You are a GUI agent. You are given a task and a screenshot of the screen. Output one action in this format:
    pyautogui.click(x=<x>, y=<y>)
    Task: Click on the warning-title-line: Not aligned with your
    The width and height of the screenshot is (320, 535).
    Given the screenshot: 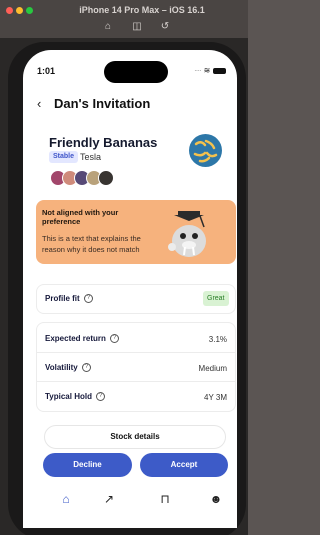 What is the action you would take?
    pyautogui.click(x=80, y=212)
    